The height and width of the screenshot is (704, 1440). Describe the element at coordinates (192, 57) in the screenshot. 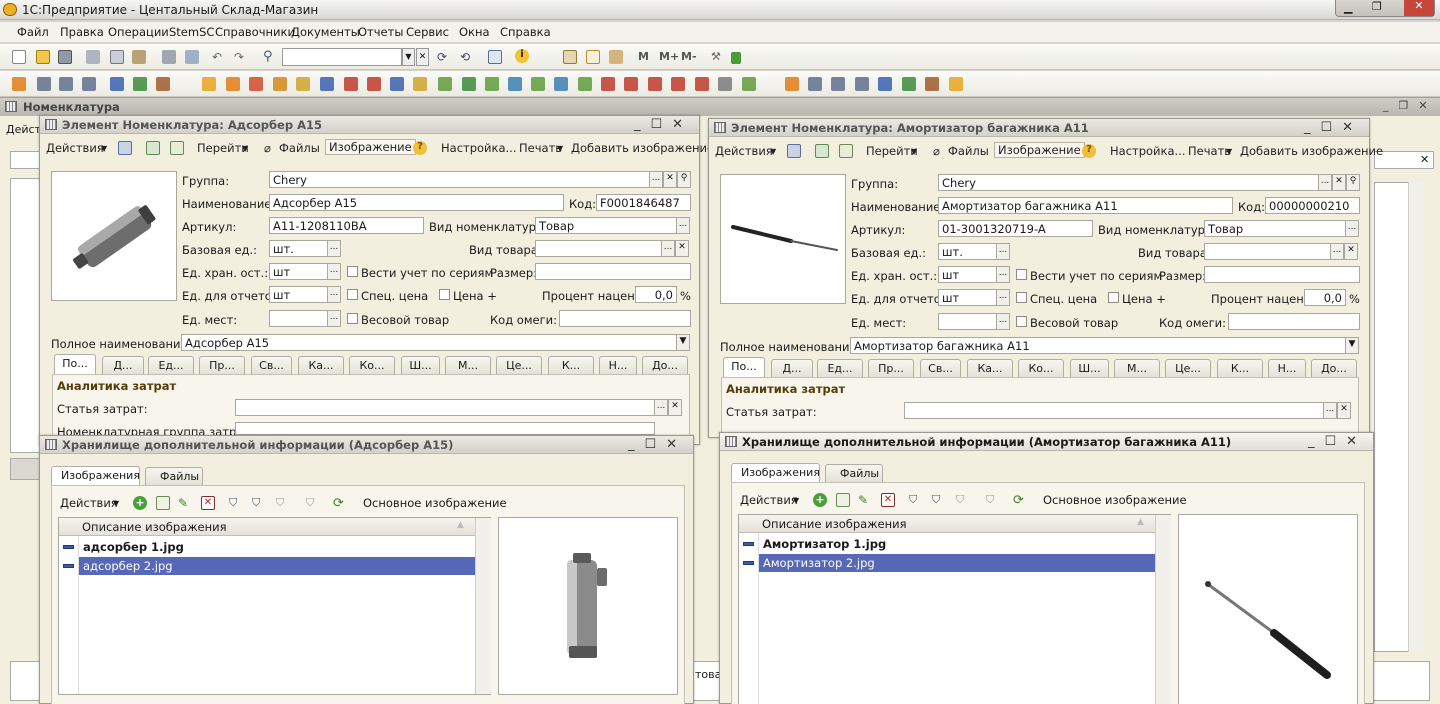

I see `print-preview-icon` at that location.